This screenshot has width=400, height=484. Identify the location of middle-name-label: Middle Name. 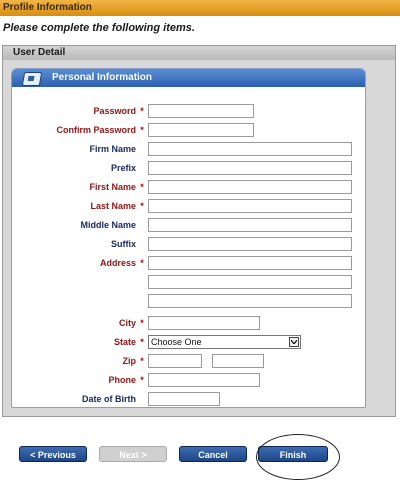
(108, 225).